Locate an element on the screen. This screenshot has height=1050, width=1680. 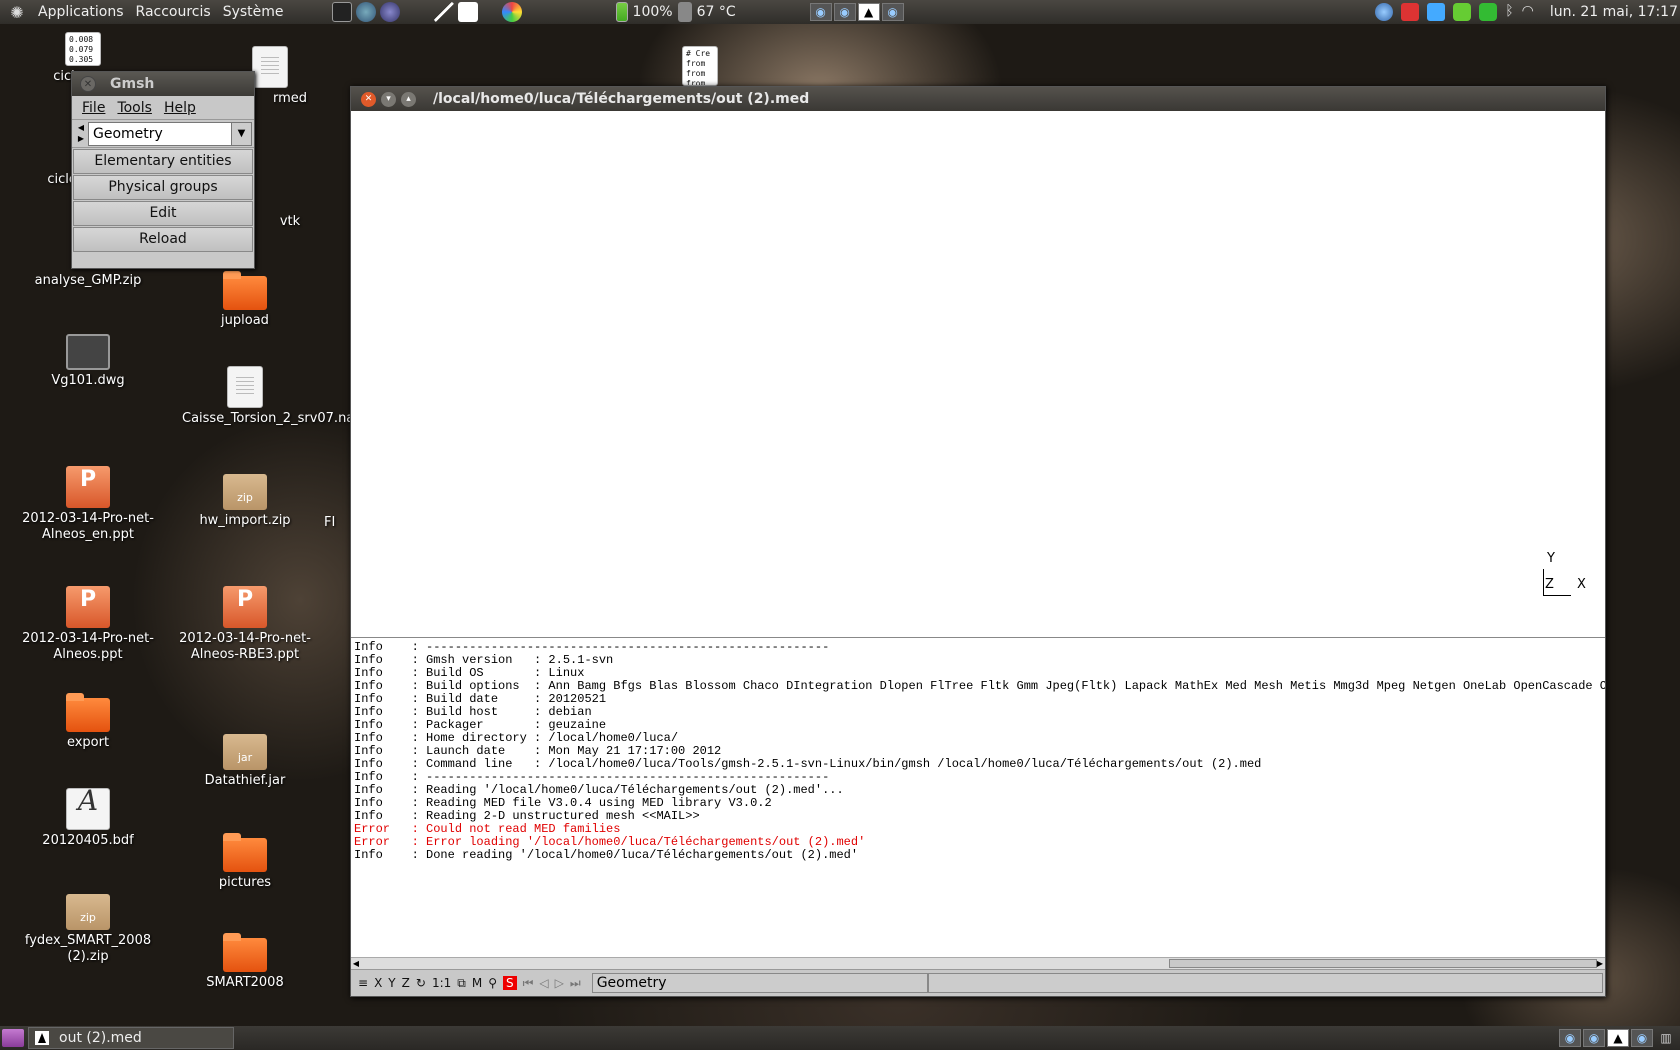
next-step-icon: ▷ is located at coordinates (559, 983).